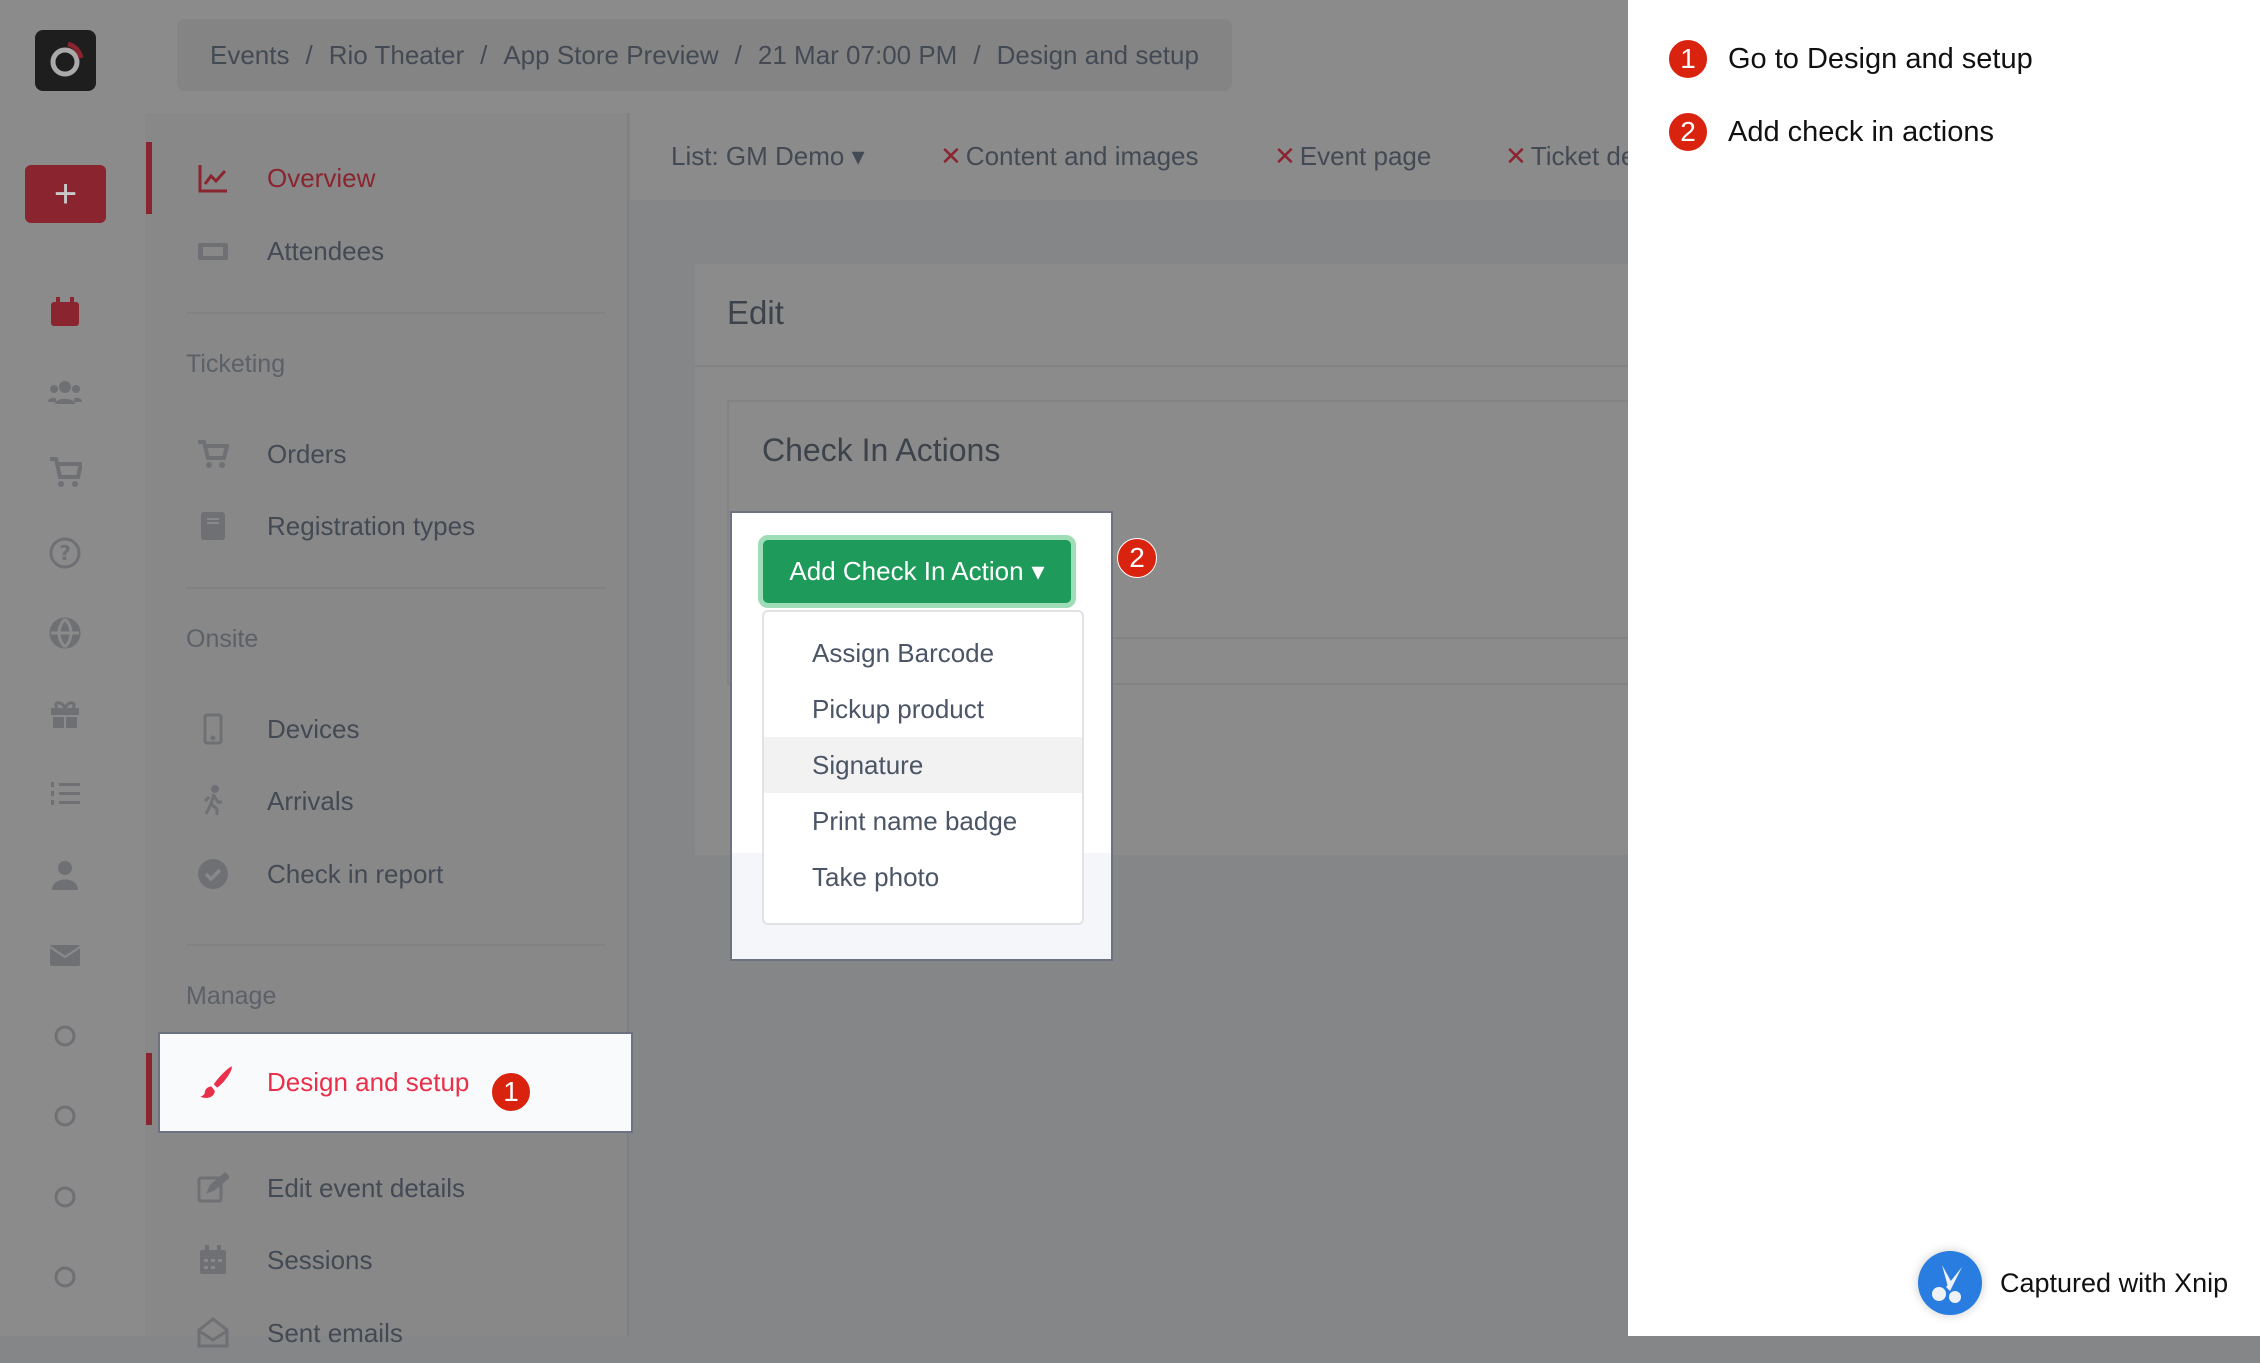 The height and width of the screenshot is (1363, 2260). I want to click on nav-sessions: Sessions, so click(387, 1260).